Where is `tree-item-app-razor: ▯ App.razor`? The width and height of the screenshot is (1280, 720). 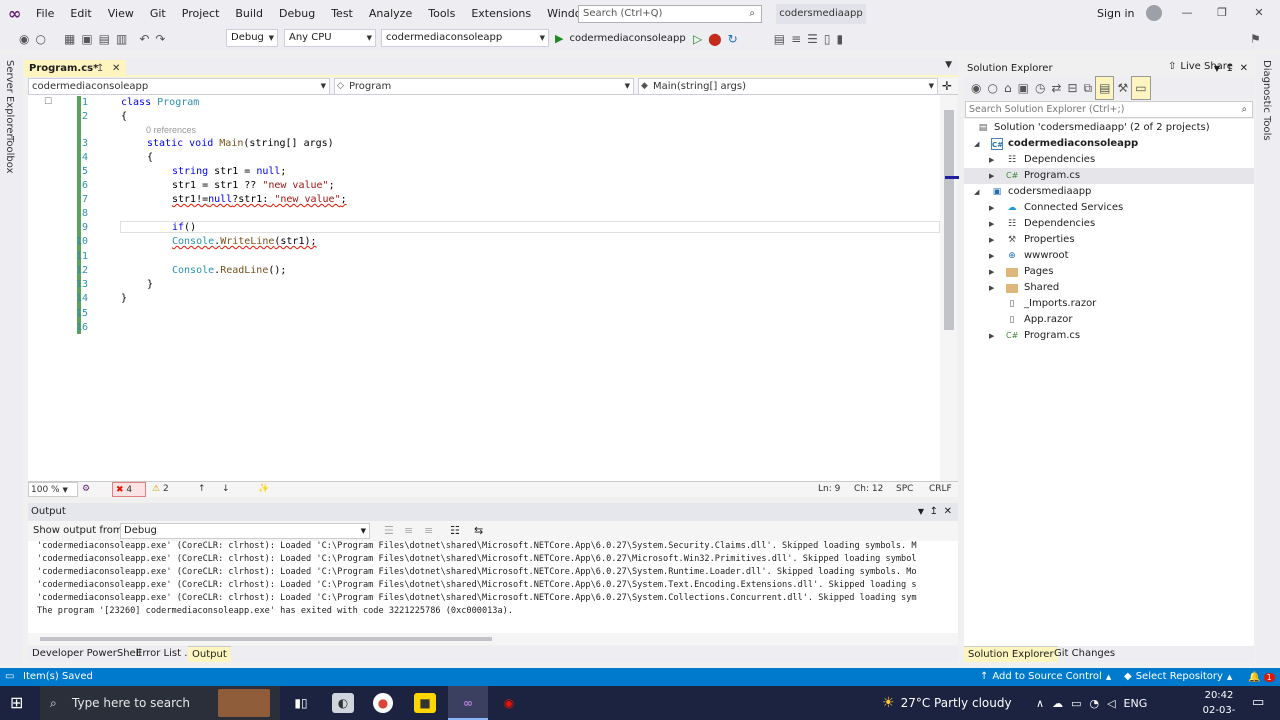
tree-item-app-razor: ▯ App.razor is located at coordinates (1109, 320).